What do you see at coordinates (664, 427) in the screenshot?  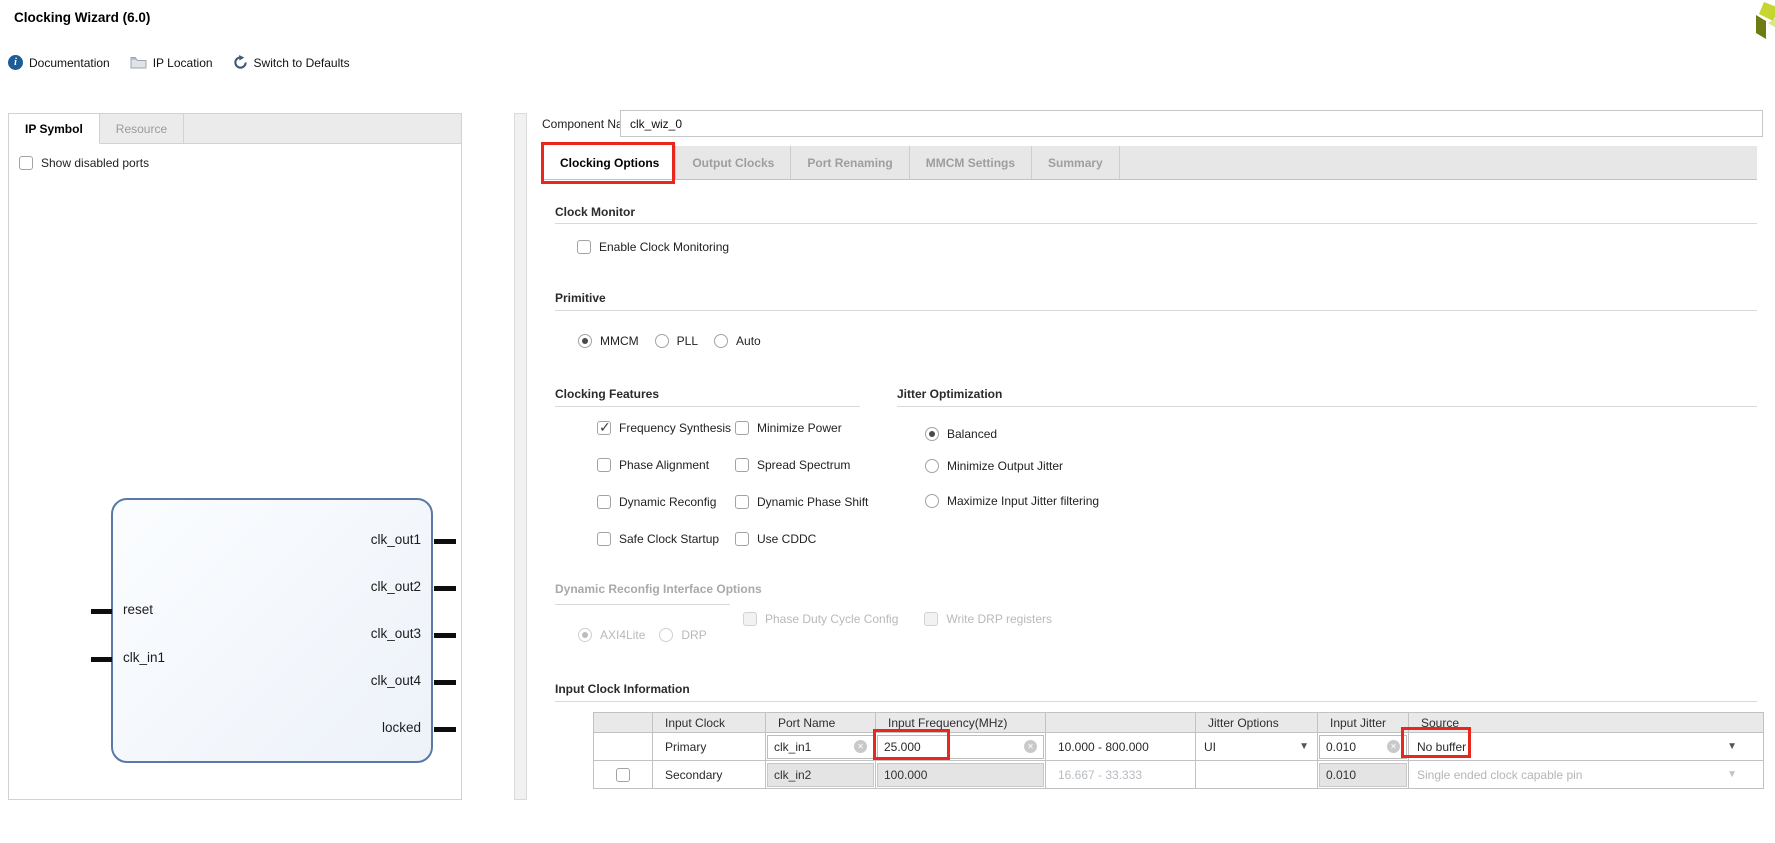 I see `frequency-synthesis-option: Frequency Synthesis` at bounding box center [664, 427].